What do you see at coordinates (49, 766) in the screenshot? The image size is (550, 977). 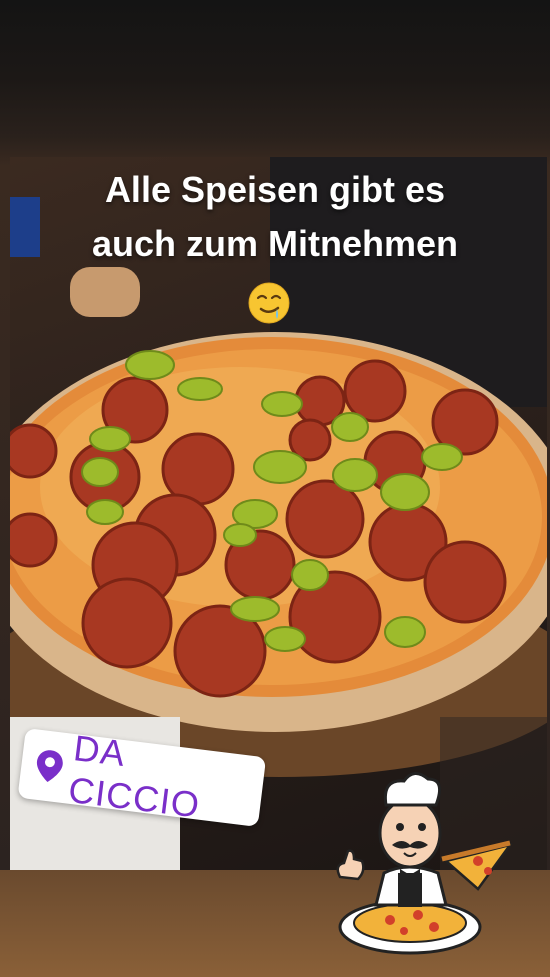 I see `location-pin-icon` at bounding box center [49, 766].